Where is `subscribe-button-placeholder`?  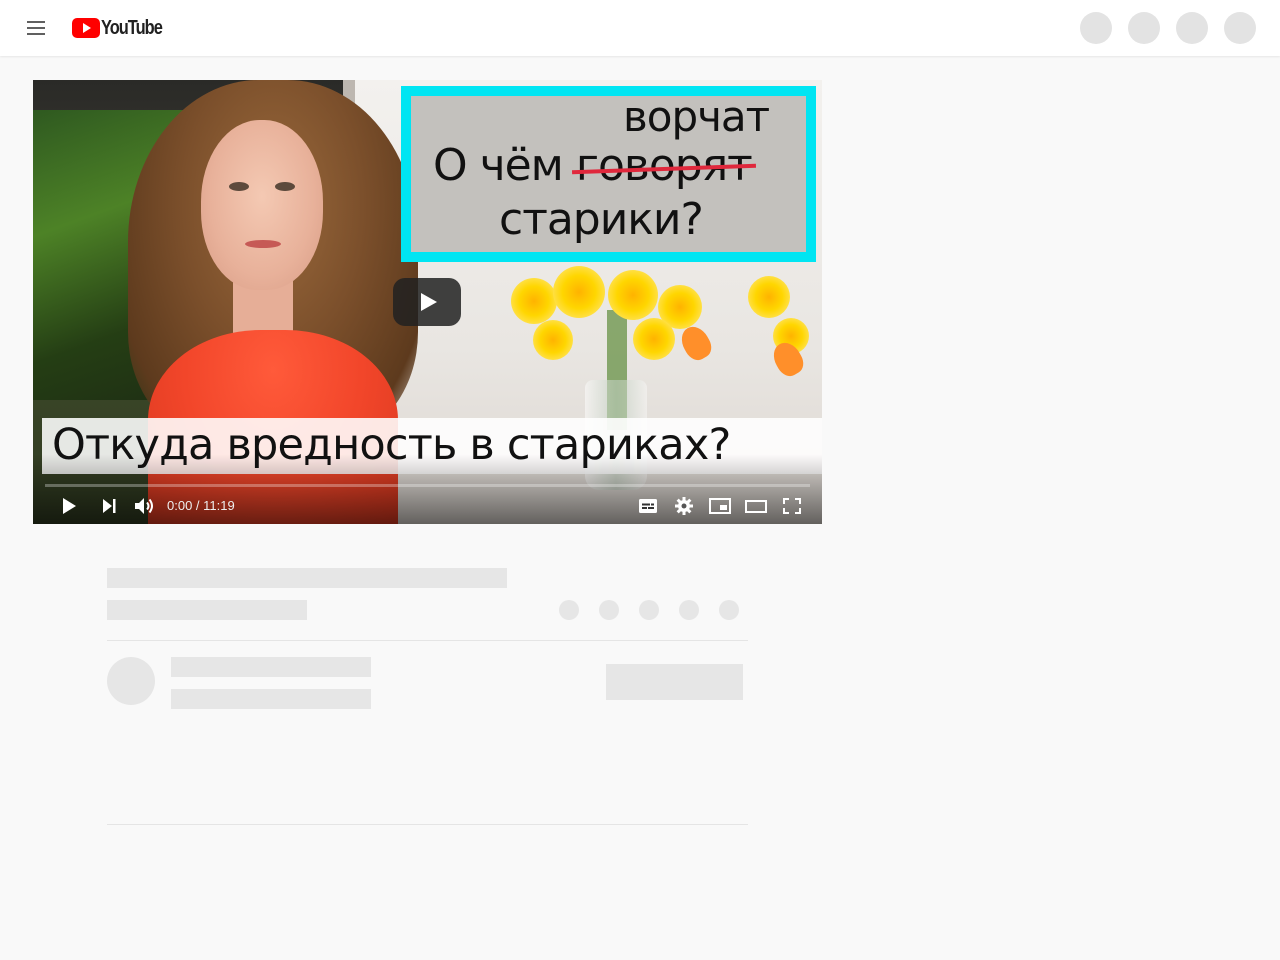
subscribe-button-placeholder is located at coordinates (674, 682).